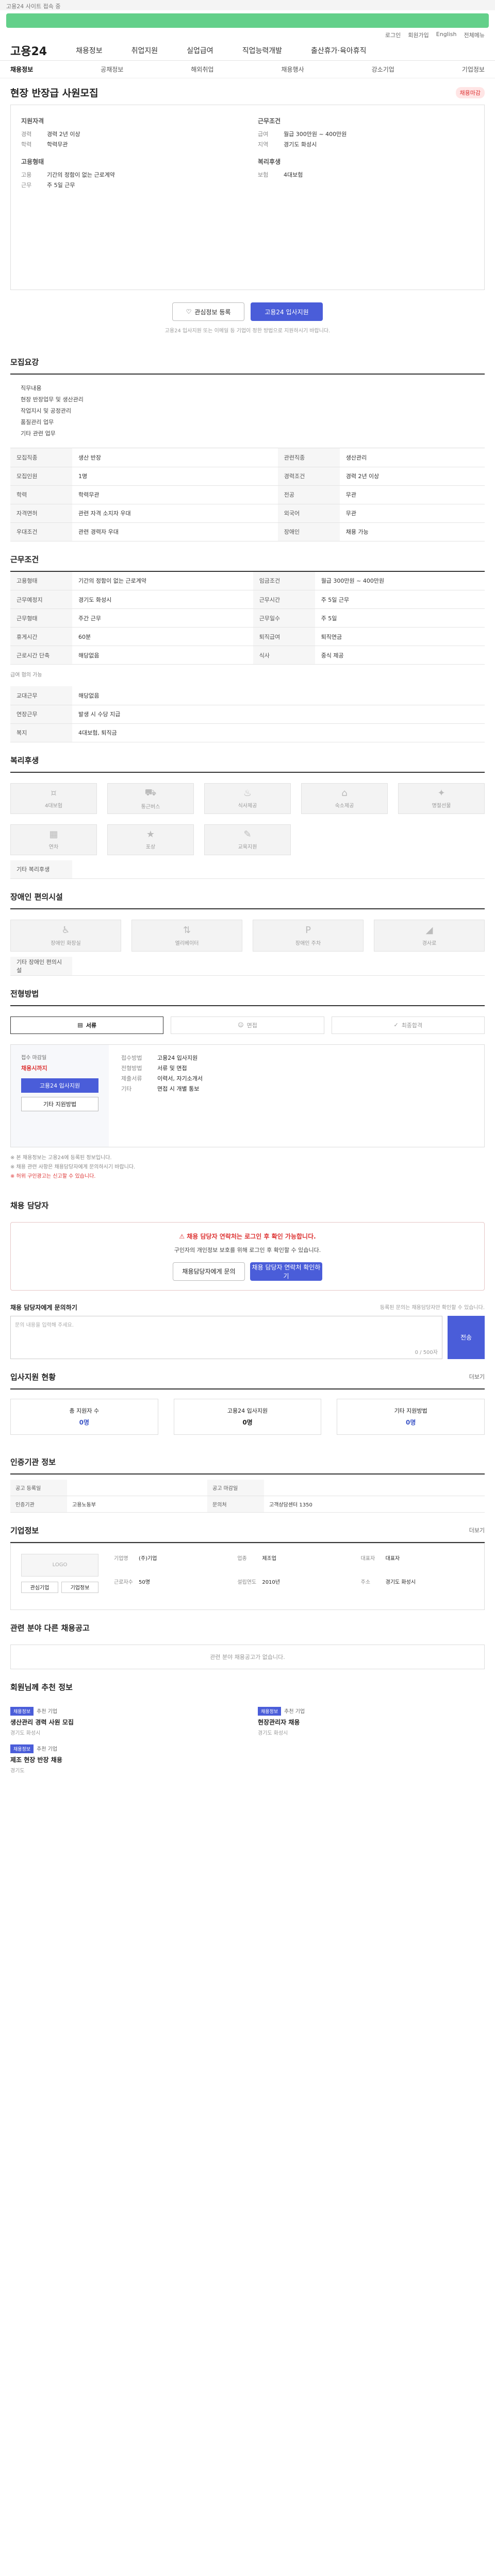  I want to click on facility-item-label: 장애인 주차, so click(308, 943).